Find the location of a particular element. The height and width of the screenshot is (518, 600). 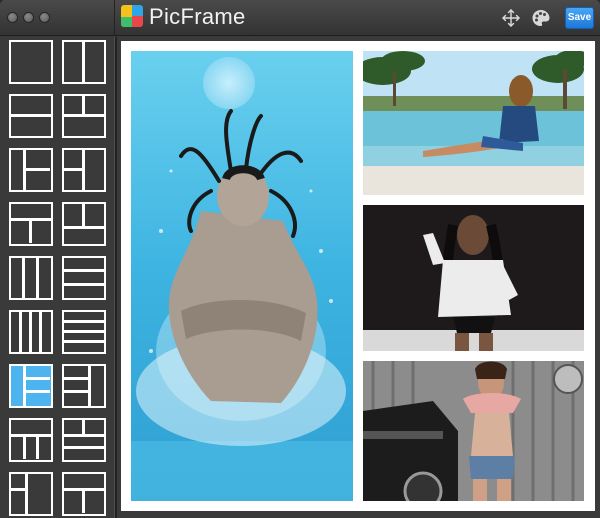

template-mixed-b is located at coordinates (84, 494).